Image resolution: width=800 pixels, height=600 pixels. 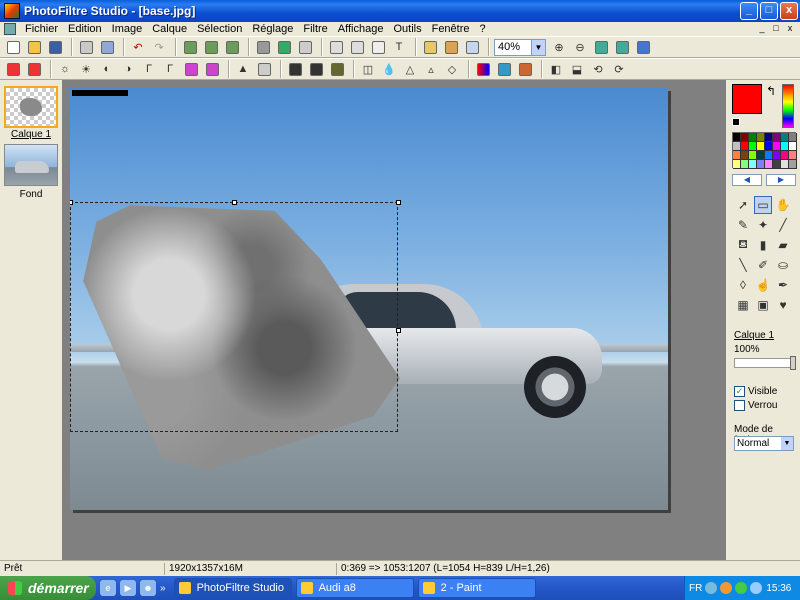 What do you see at coordinates (190, 47) in the screenshot?
I see `paste-new-icon` at bounding box center [190, 47].